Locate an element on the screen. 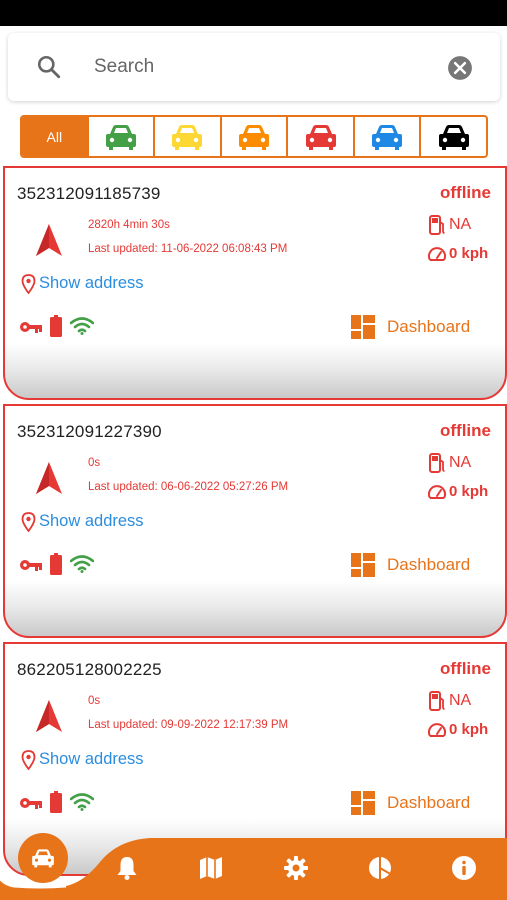  search-input is located at coordinates (259, 67).